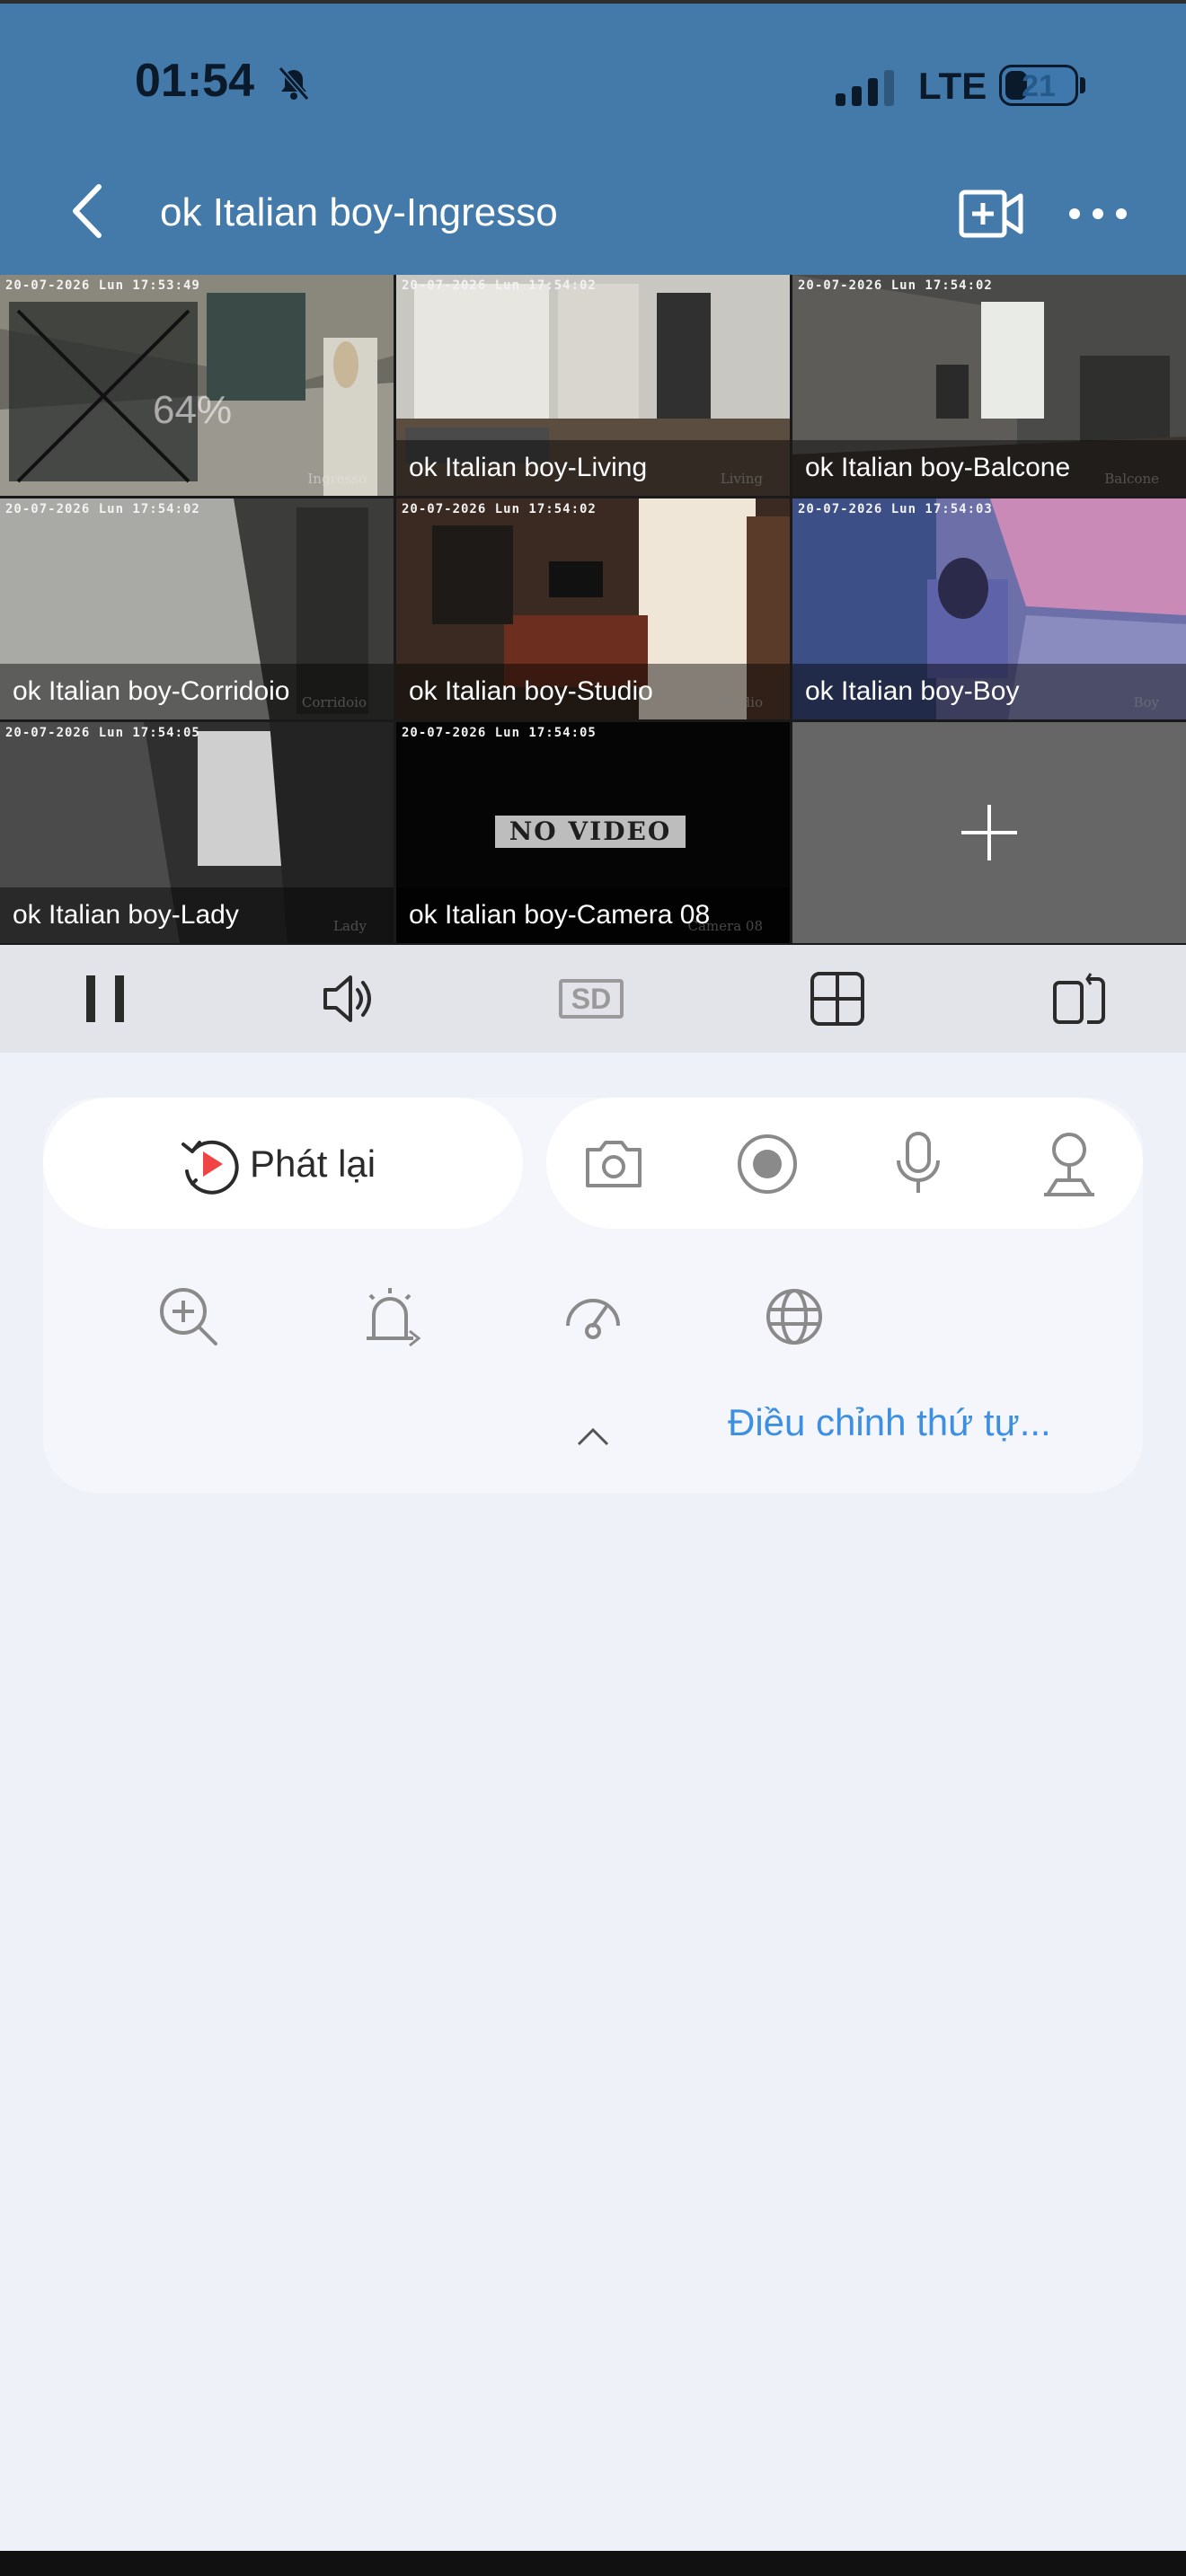  I want to click on record-icon, so click(767, 1164).